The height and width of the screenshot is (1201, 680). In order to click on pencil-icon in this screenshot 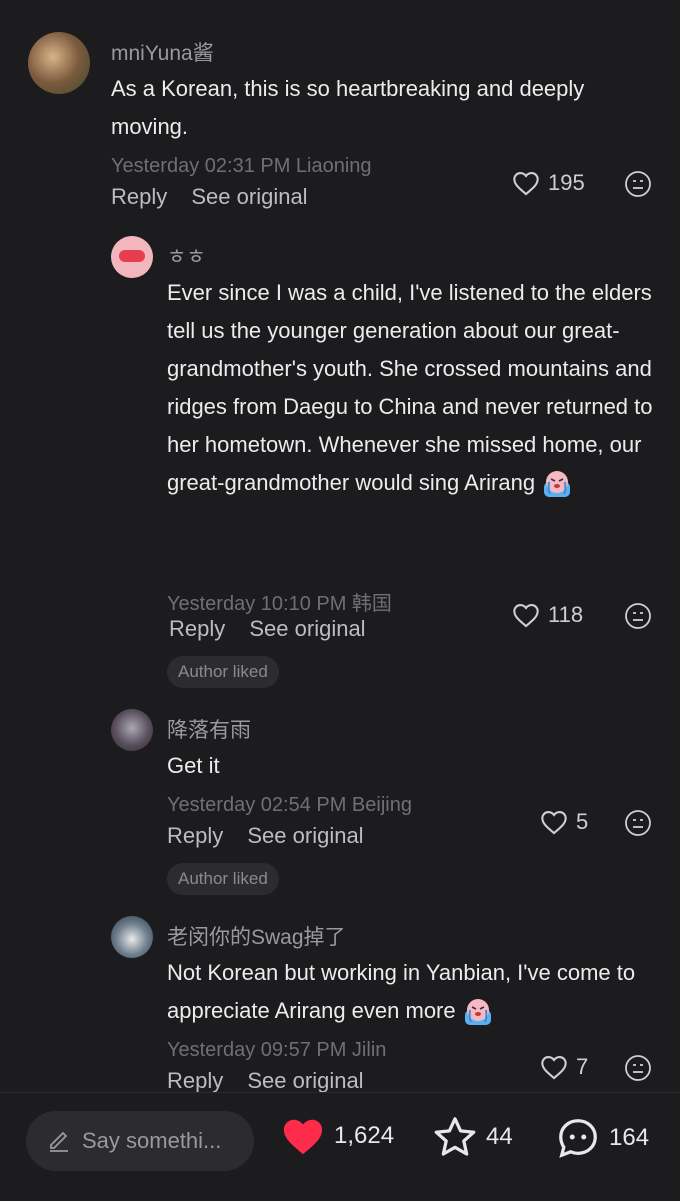, I will do `click(59, 1141)`.